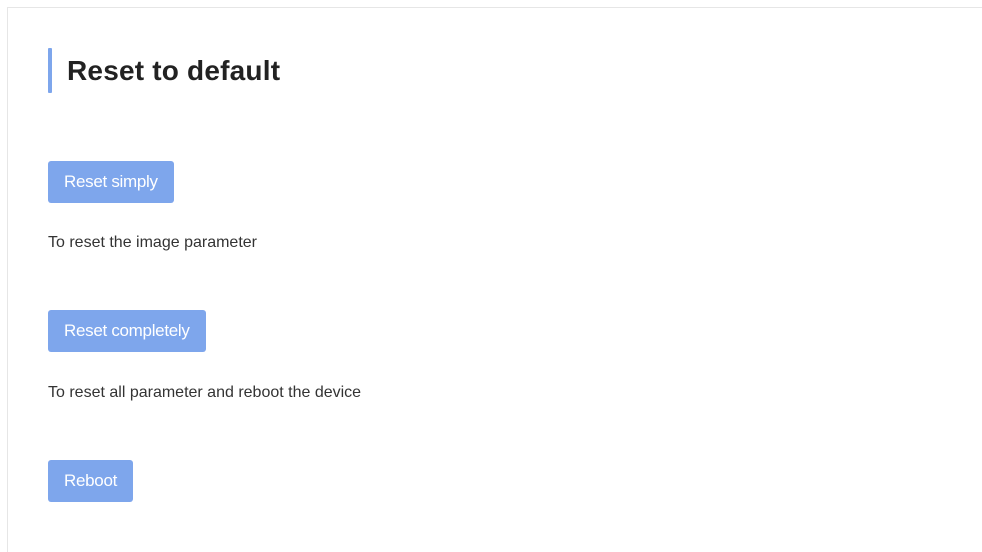 Image resolution: width=982 pixels, height=552 pixels. What do you see at coordinates (174, 70) in the screenshot?
I see `page-title: Reset to default` at bounding box center [174, 70].